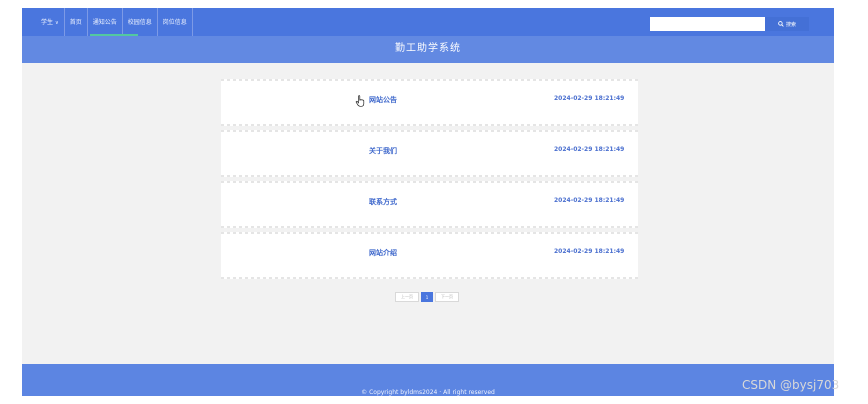 This screenshot has height=404, width=868. I want to click on prev-page-button: 上一页, so click(407, 297).